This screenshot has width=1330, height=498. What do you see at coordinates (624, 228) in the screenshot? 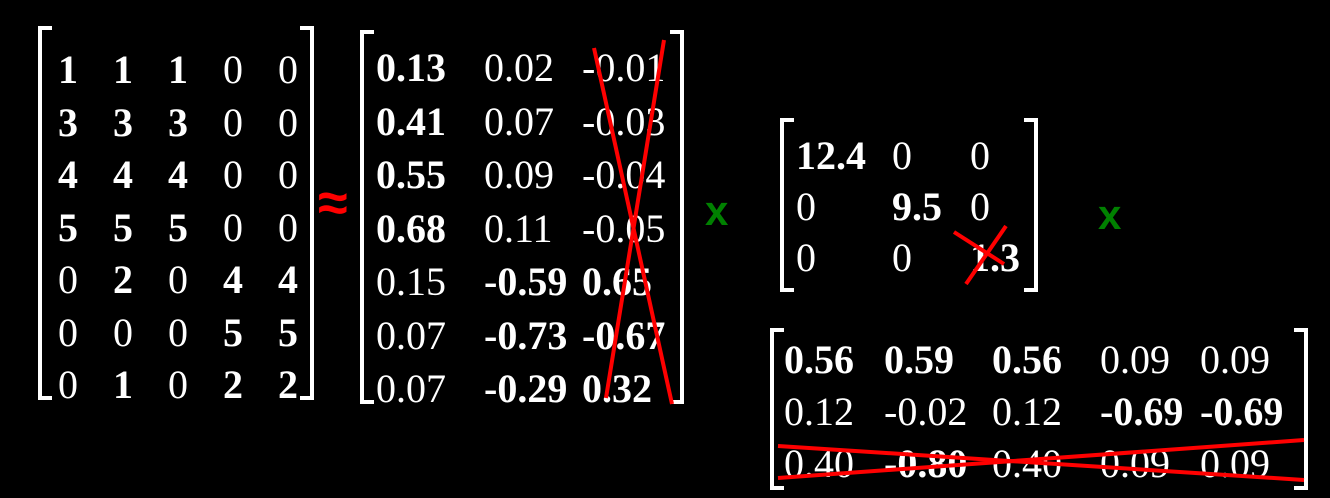
I see `matrix-u-cell: -0.05` at bounding box center [624, 228].